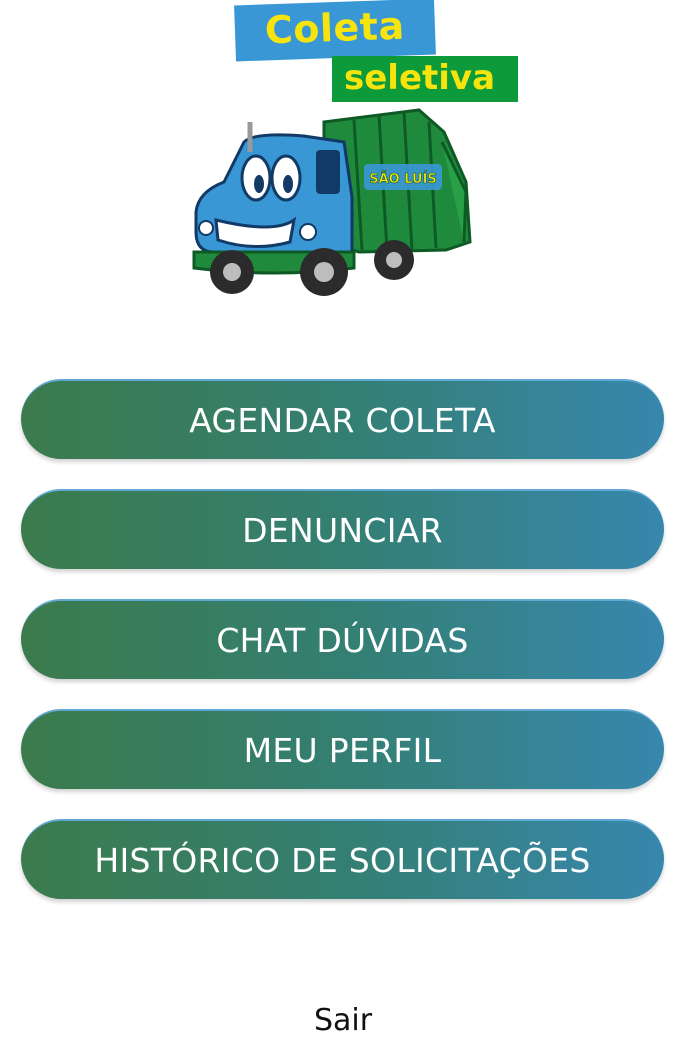 The image size is (686, 1047). Describe the element at coordinates (342, 859) in the screenshot. I see `request-history-button: HISTÓRICO DE SOLICITAÇÕES` at that location.